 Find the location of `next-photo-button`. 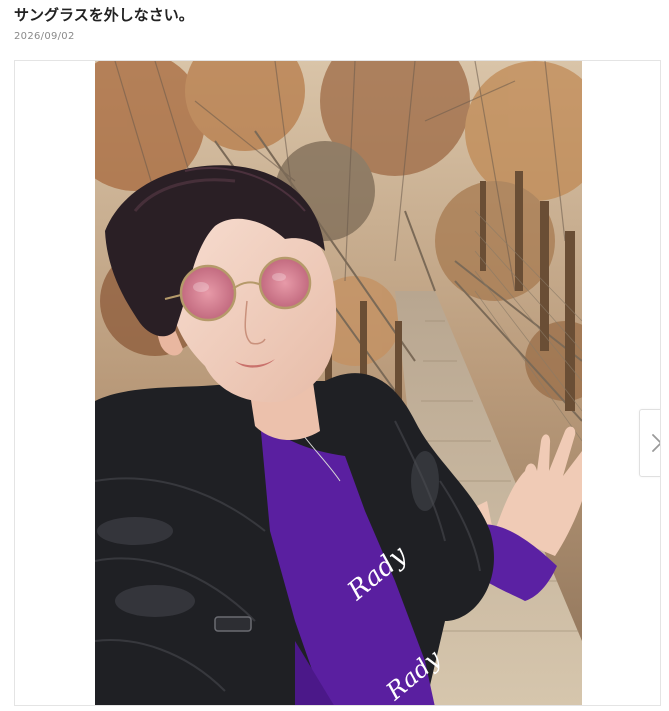

next-photo-button is located at coordinates (649, 443).